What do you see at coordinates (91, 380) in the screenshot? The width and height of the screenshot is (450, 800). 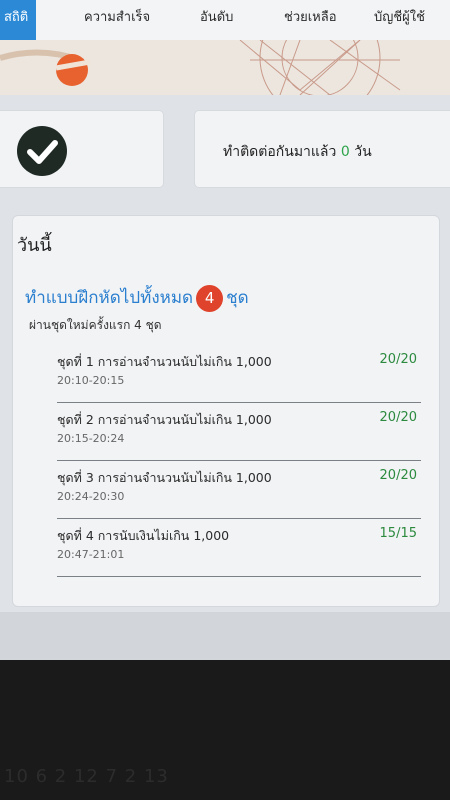 I see `exercise-time: 20:10-20:15` at bounding box center [91, 380].